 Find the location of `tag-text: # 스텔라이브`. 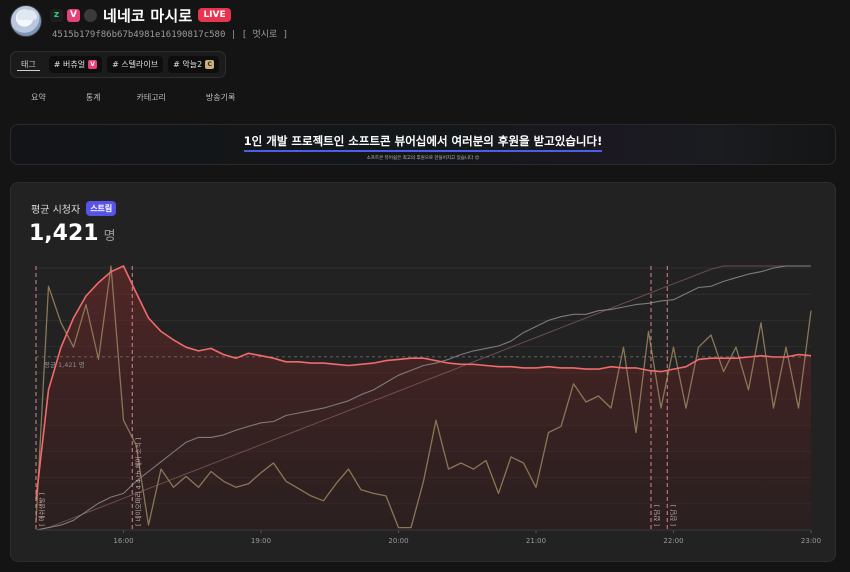

tag-text: # 스텔라이브 is located at coordinates (135, 64).